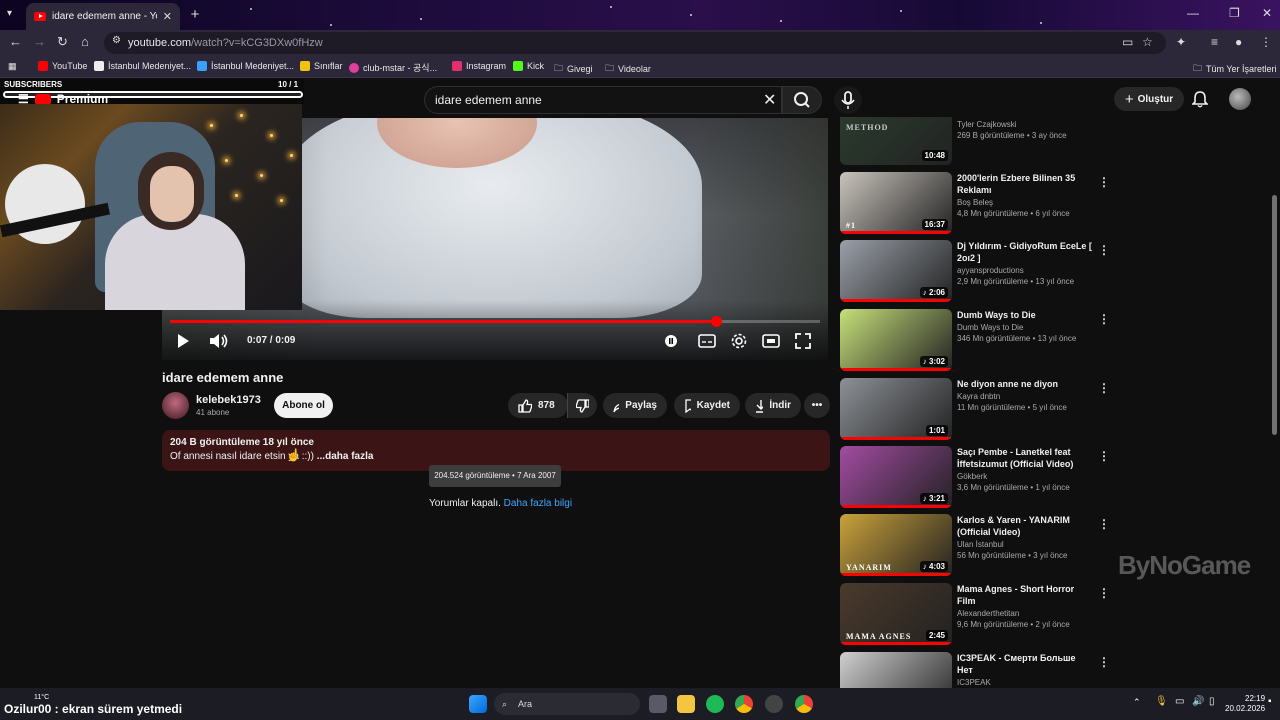 The height and width of the screenshot is (720, 1280). I want to click on video-thumbnail: ♪ 3:02, so click(896, 340).